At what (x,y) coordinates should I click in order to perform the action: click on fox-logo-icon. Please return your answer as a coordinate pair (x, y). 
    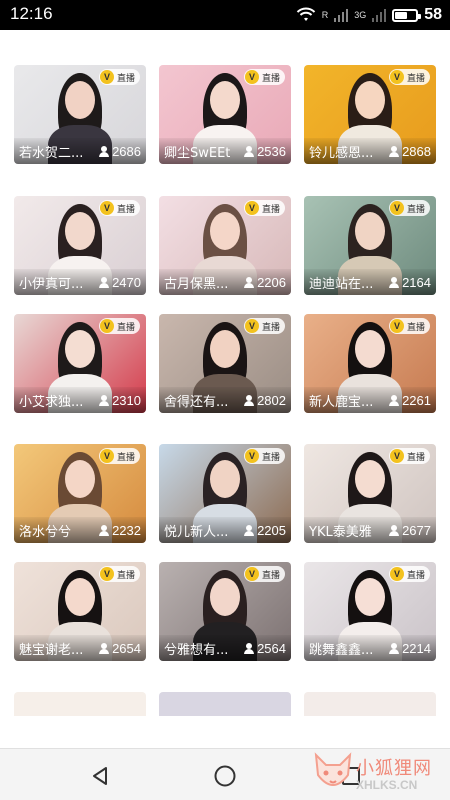
    Looking at the image, I should click on (333, 769).